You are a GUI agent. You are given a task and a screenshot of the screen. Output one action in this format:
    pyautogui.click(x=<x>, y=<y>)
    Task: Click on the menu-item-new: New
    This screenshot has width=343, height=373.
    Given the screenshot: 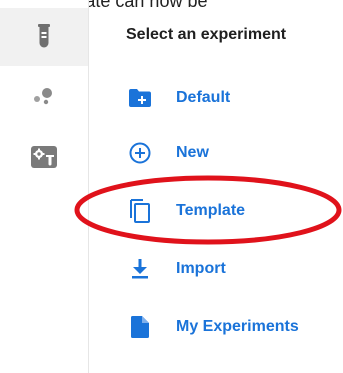 What is the action you would take?
    pyautogui.click(x=164, y=153)
    